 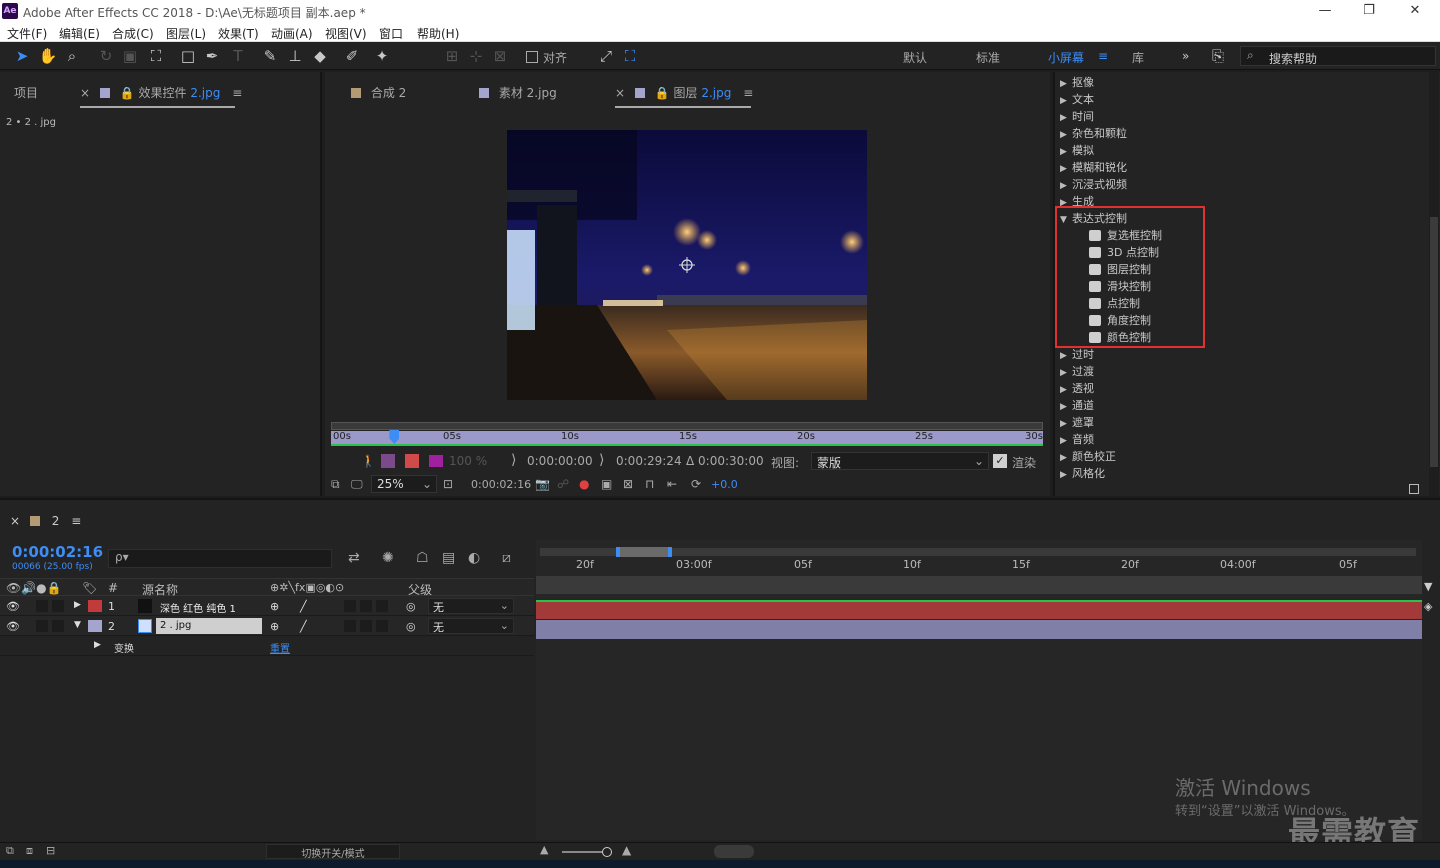 I want to click on transform-property-row: ▶ 变换 重置, so click(x=267, y=646).